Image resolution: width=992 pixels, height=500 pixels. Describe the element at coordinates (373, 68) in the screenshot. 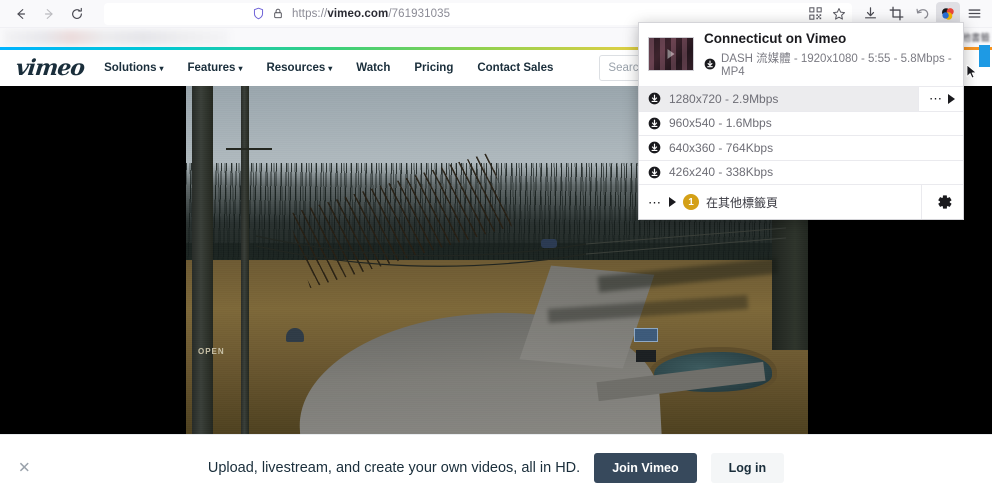

I see `nav-item-watch: Watch` at that location.